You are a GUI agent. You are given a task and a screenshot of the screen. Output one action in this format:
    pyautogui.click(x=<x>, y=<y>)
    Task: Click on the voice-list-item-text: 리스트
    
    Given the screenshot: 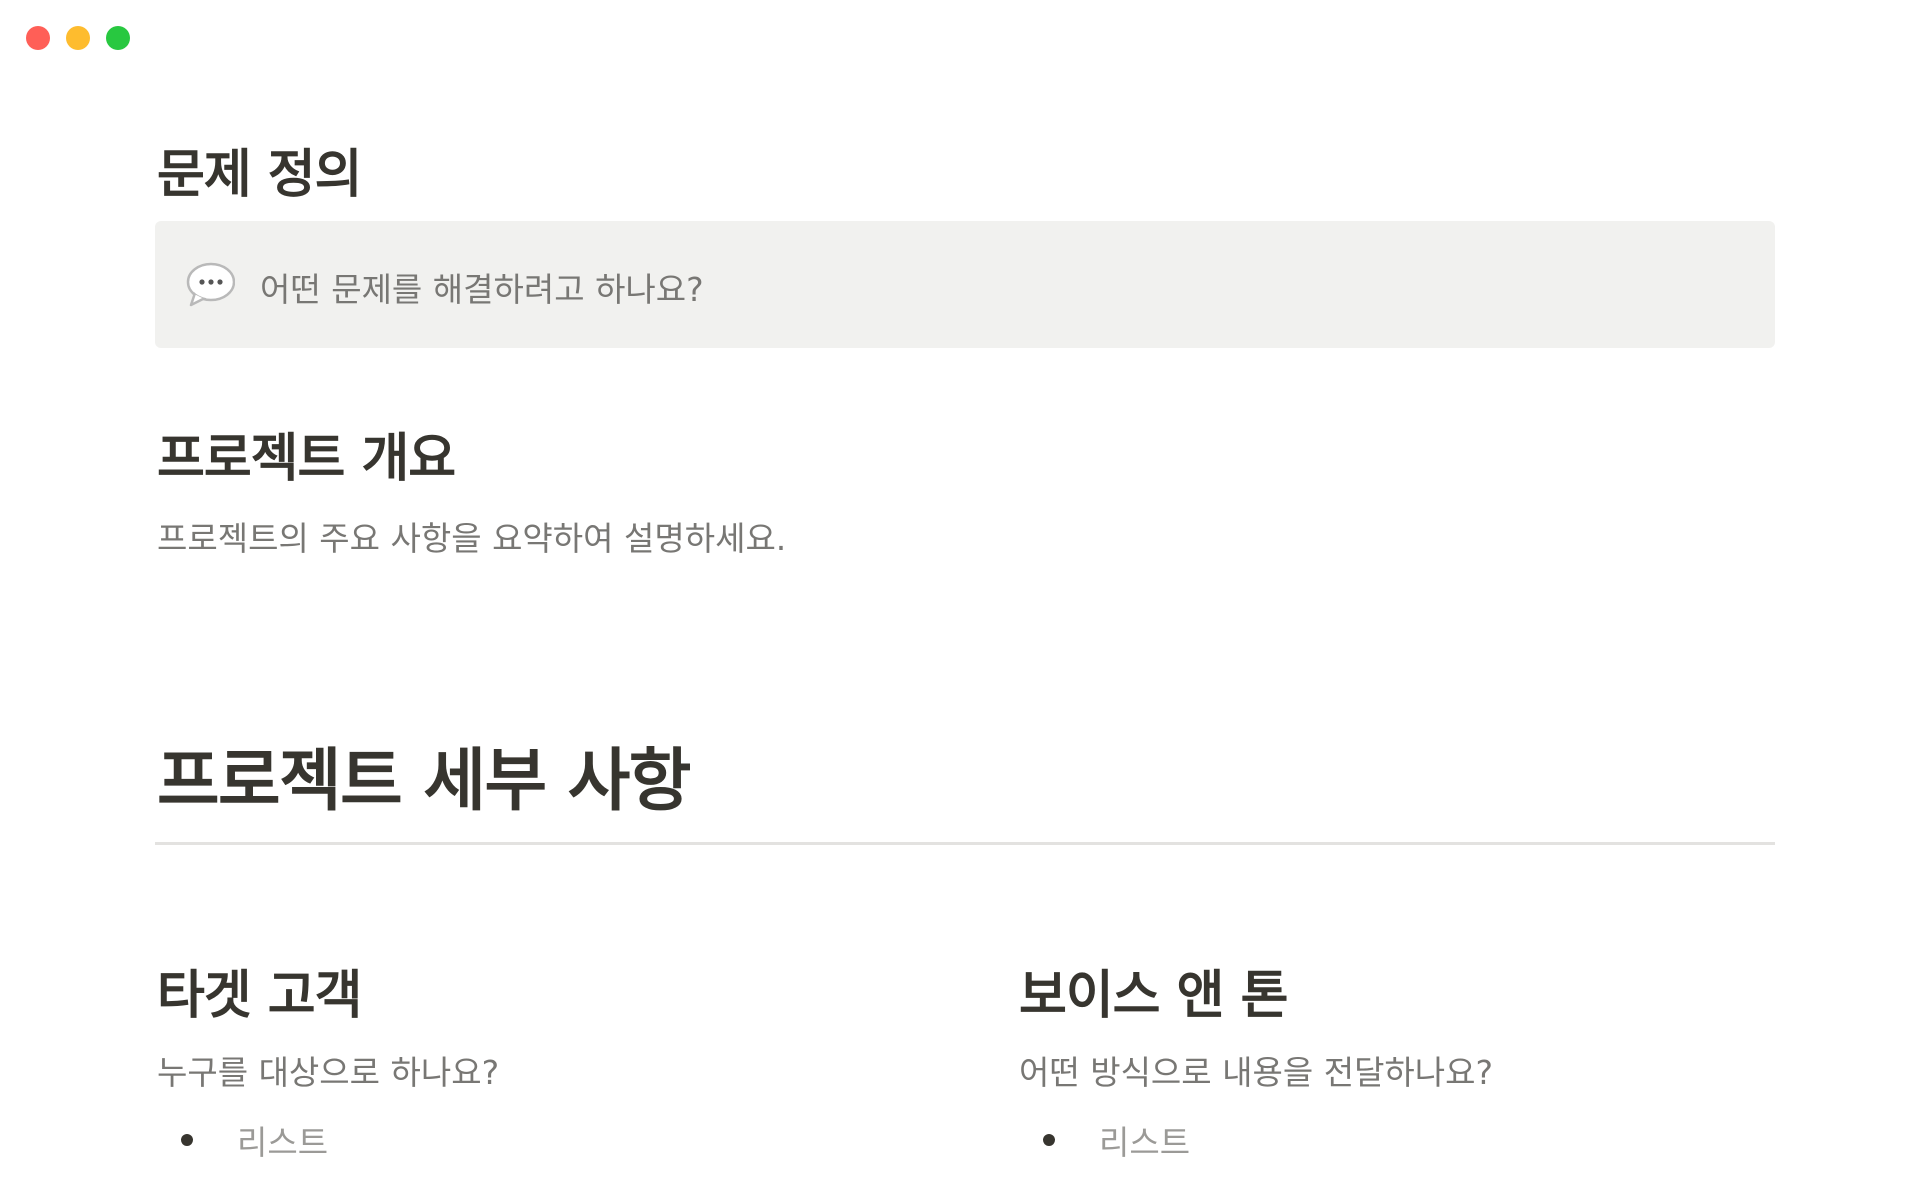 What is the action you would take?
    pyautogui.click(x=1144, y=1140)
    